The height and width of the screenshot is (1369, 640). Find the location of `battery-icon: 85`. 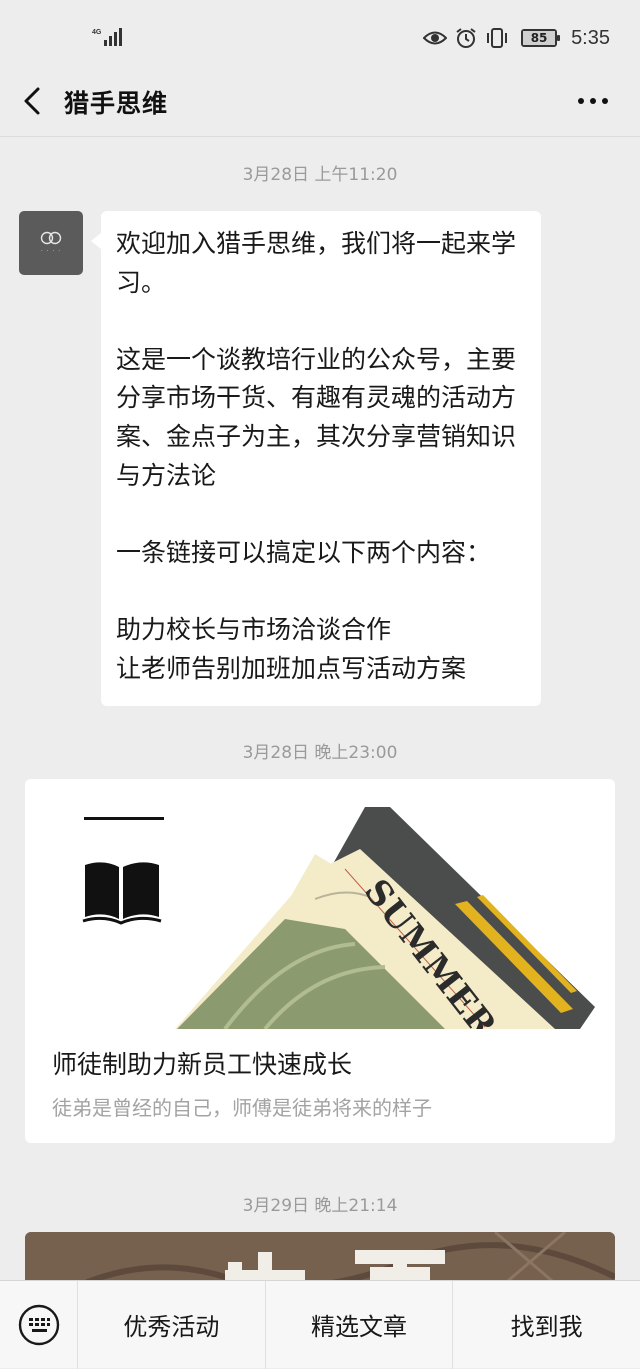

battery-icon: 85 is located at coordinates (541, 38).